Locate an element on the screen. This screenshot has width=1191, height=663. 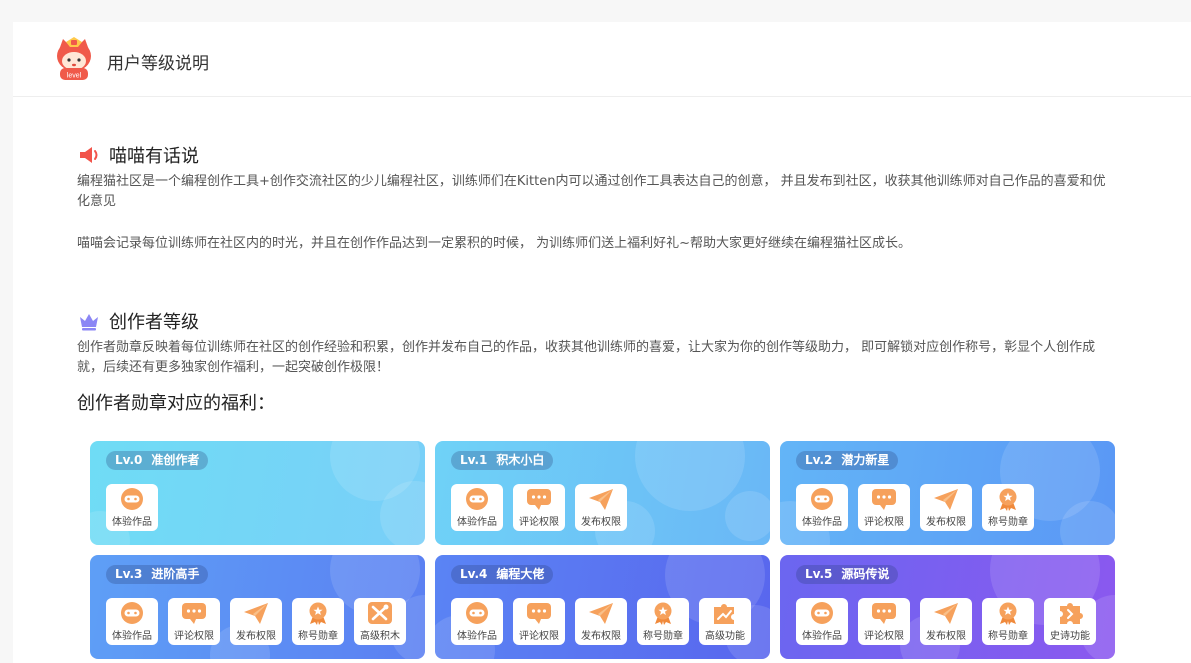
level-card-lv4: Lv.4 编程大佬体验作品 评论权限 发布权限 称号勋章 高级功能 is located at coordinates (602, 607).